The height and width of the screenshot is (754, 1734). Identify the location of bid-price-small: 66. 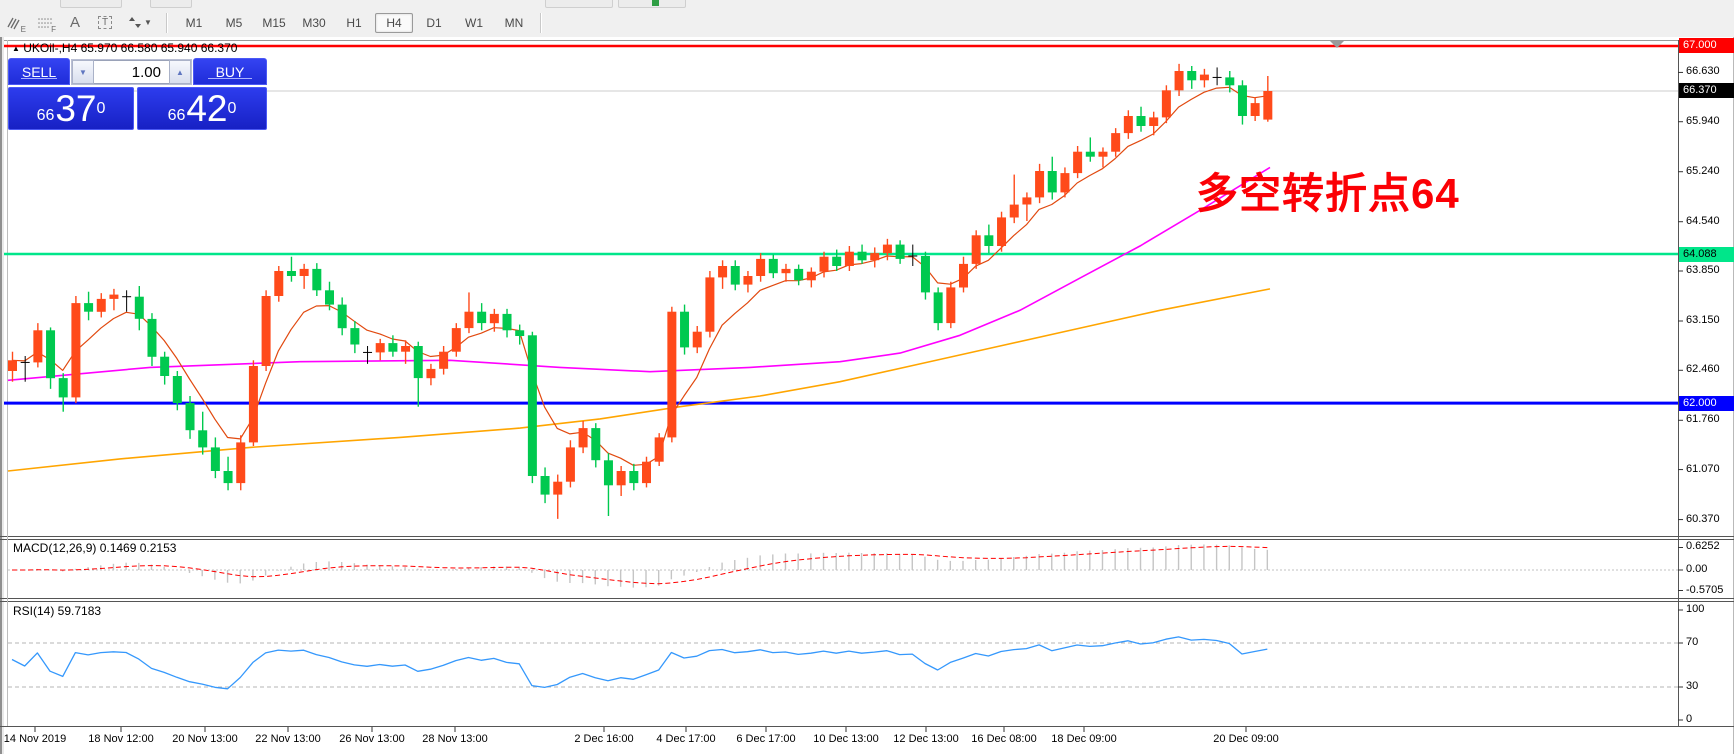
(45, 115).